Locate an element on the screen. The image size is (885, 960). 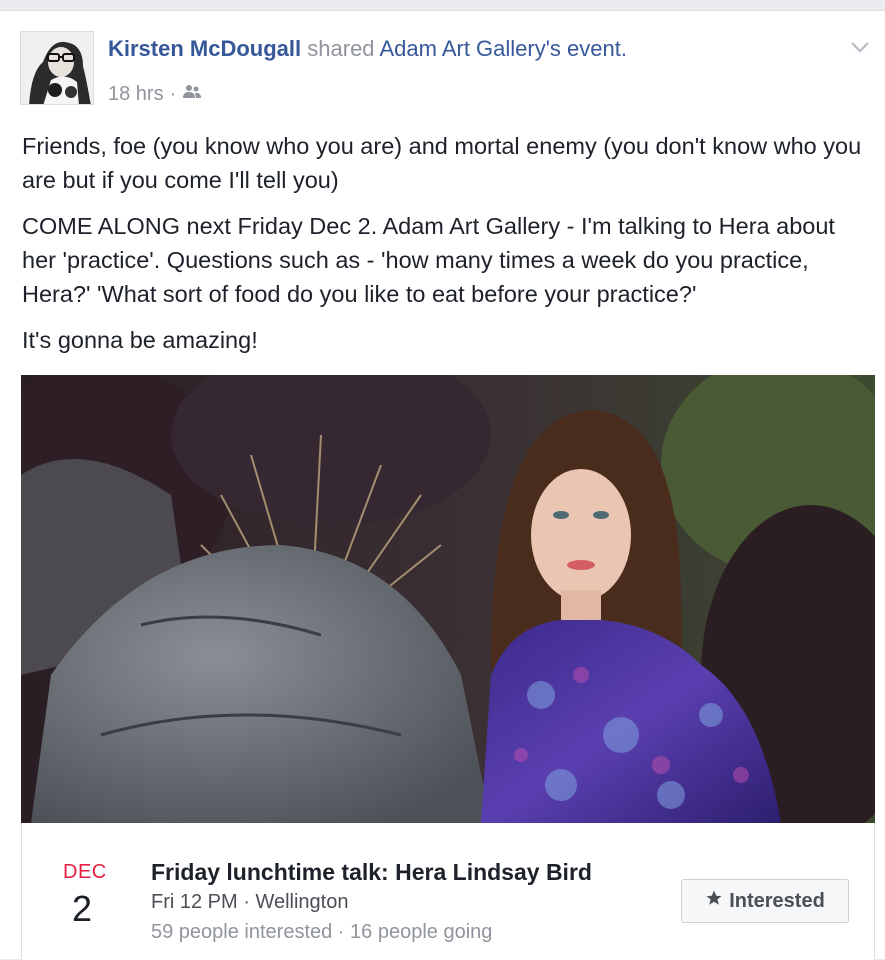
post-timestamp: 18 hrs is located at coordinates (136, 94).